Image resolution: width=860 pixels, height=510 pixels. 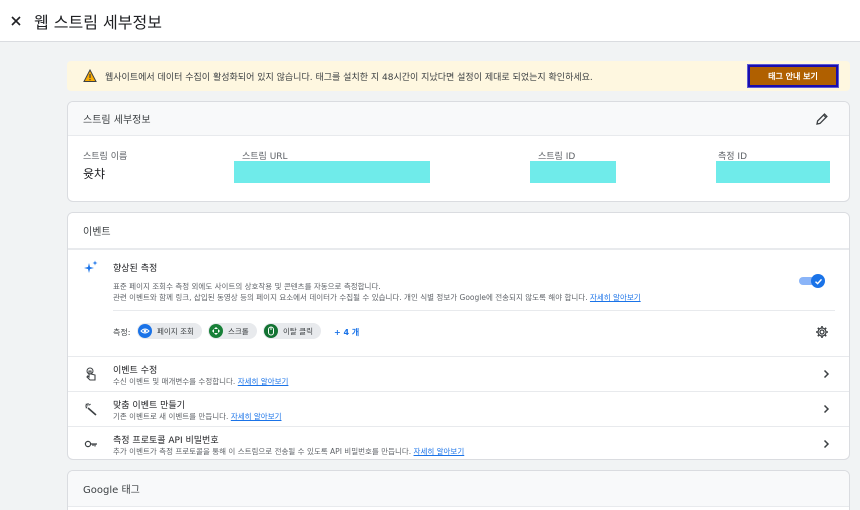 I want to click on events-title: 이벤트, so click(x=97, y=232).